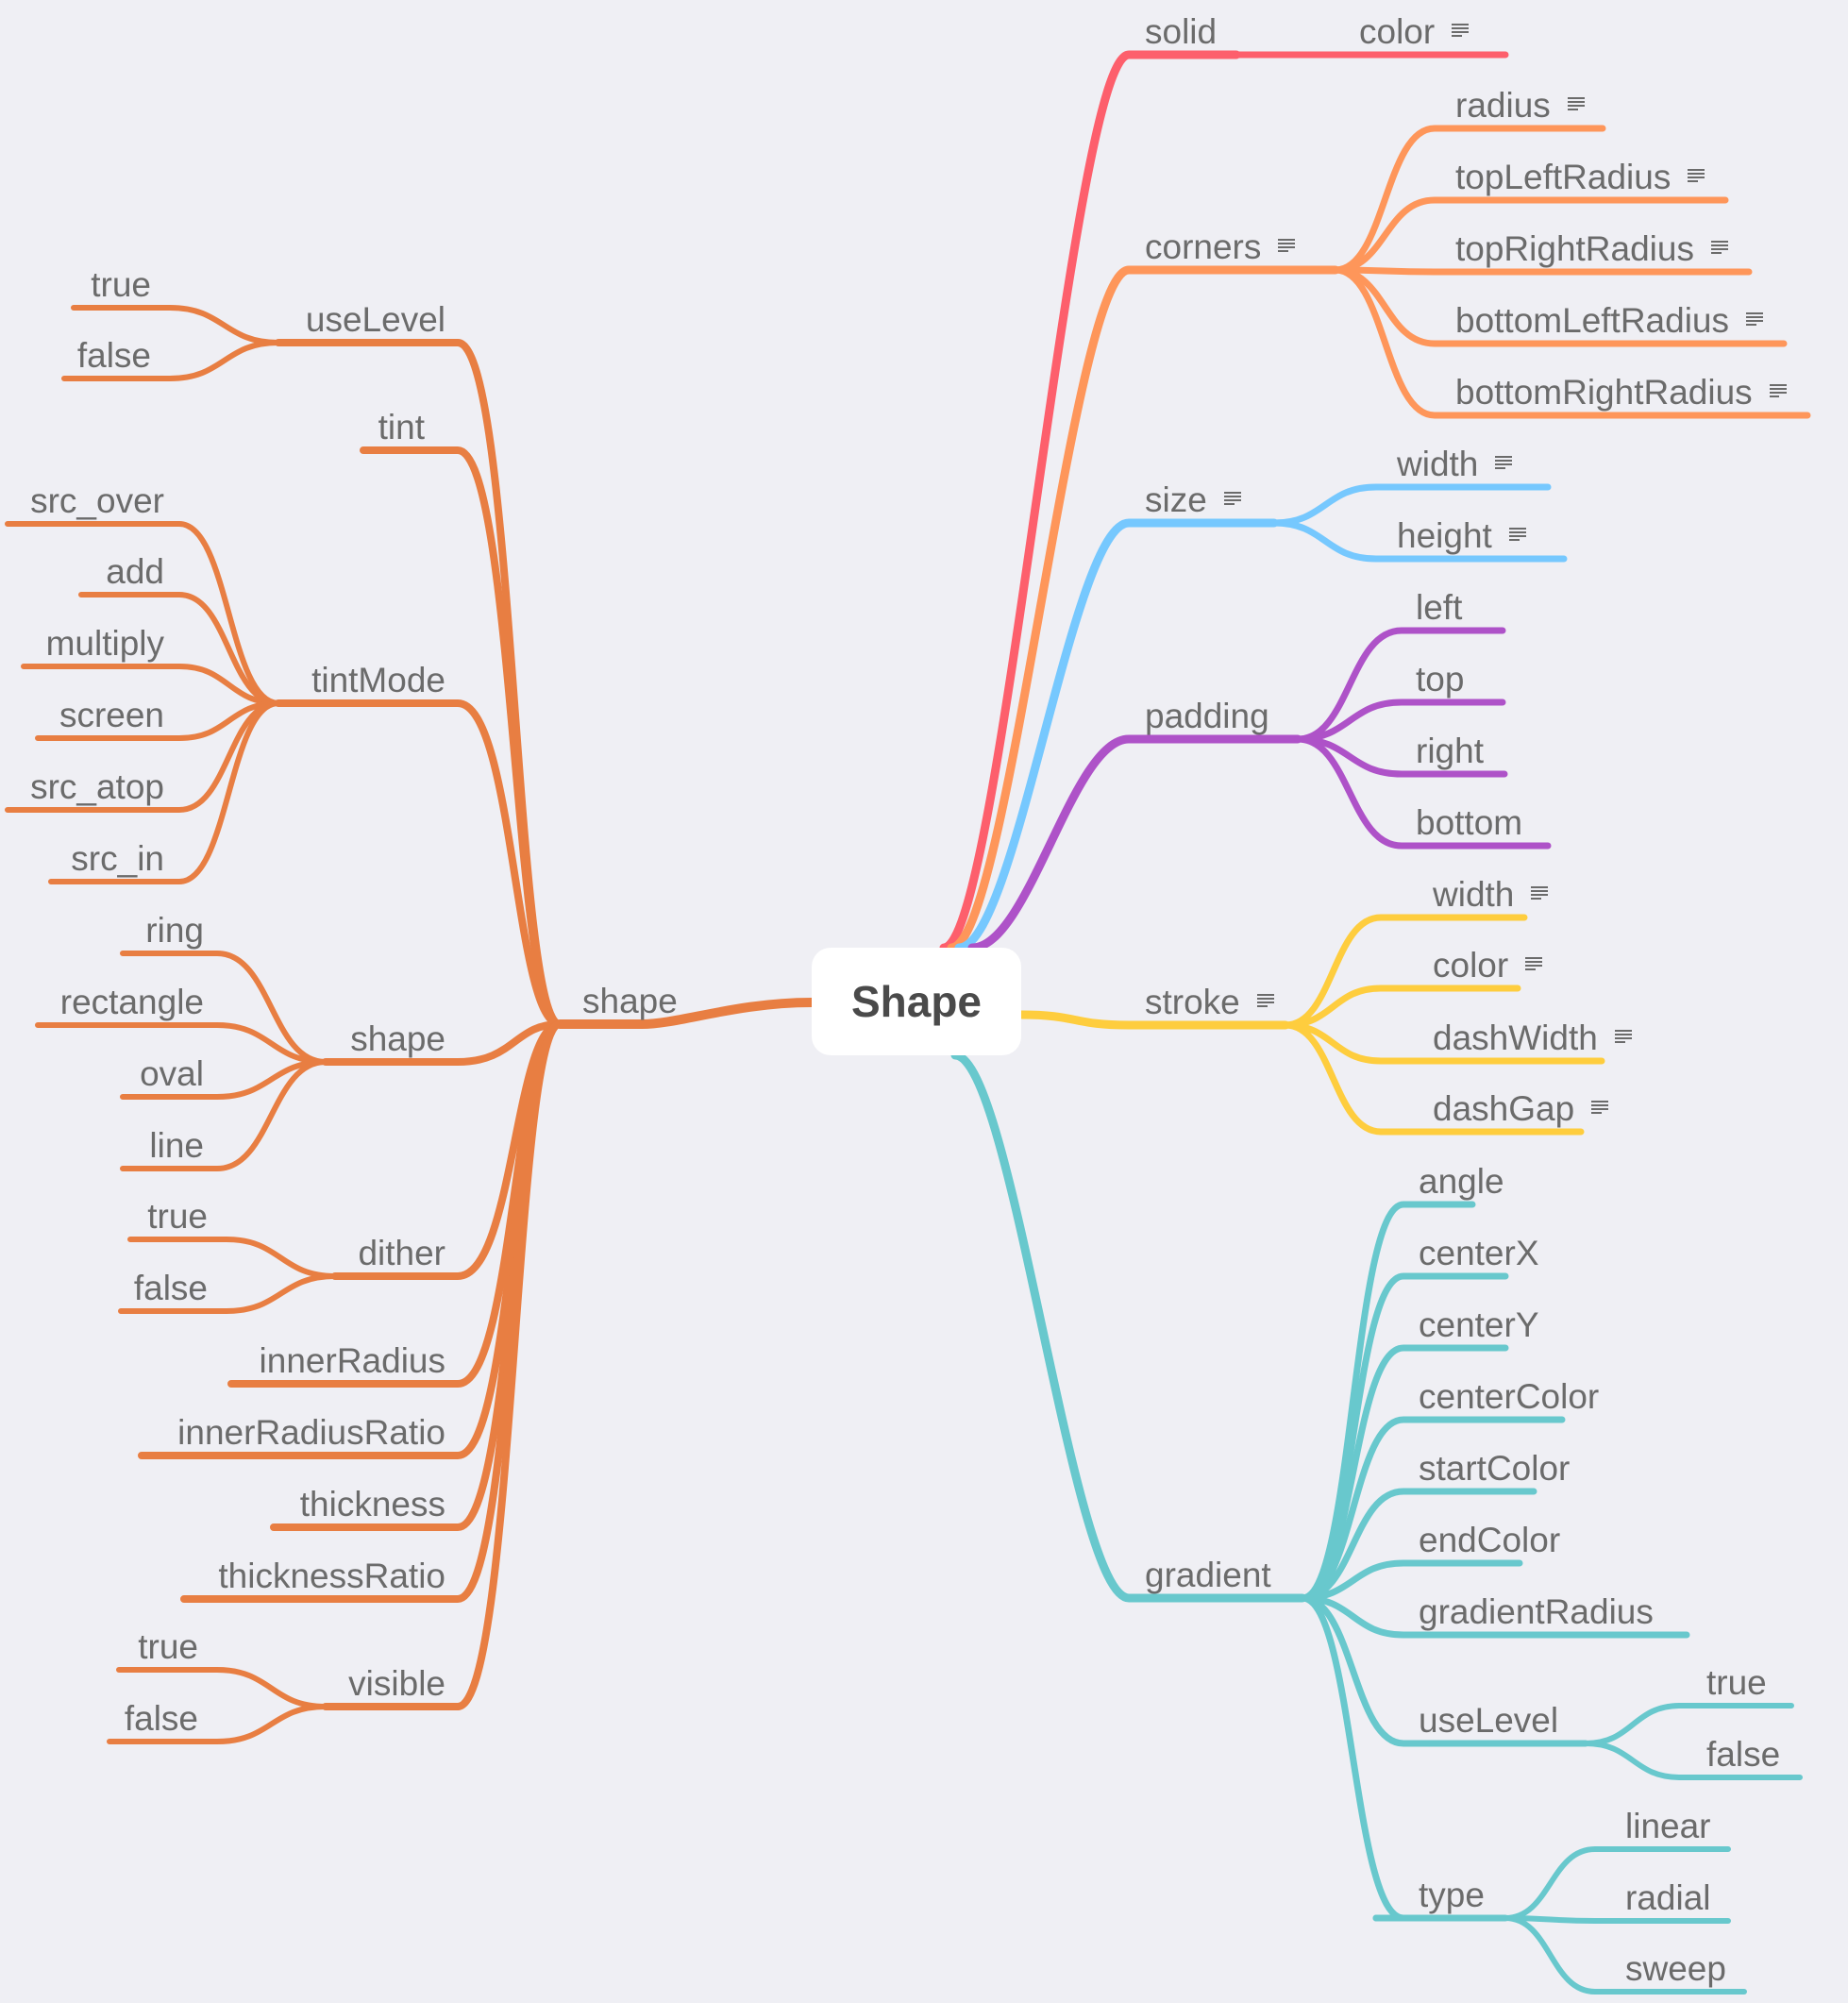 The image size is (1848, 2003). What do you see at coordinates (1509, 1396) in the screenshot?
I see `node-centerColor: centerColor` at bounding box center [1509, 1396].